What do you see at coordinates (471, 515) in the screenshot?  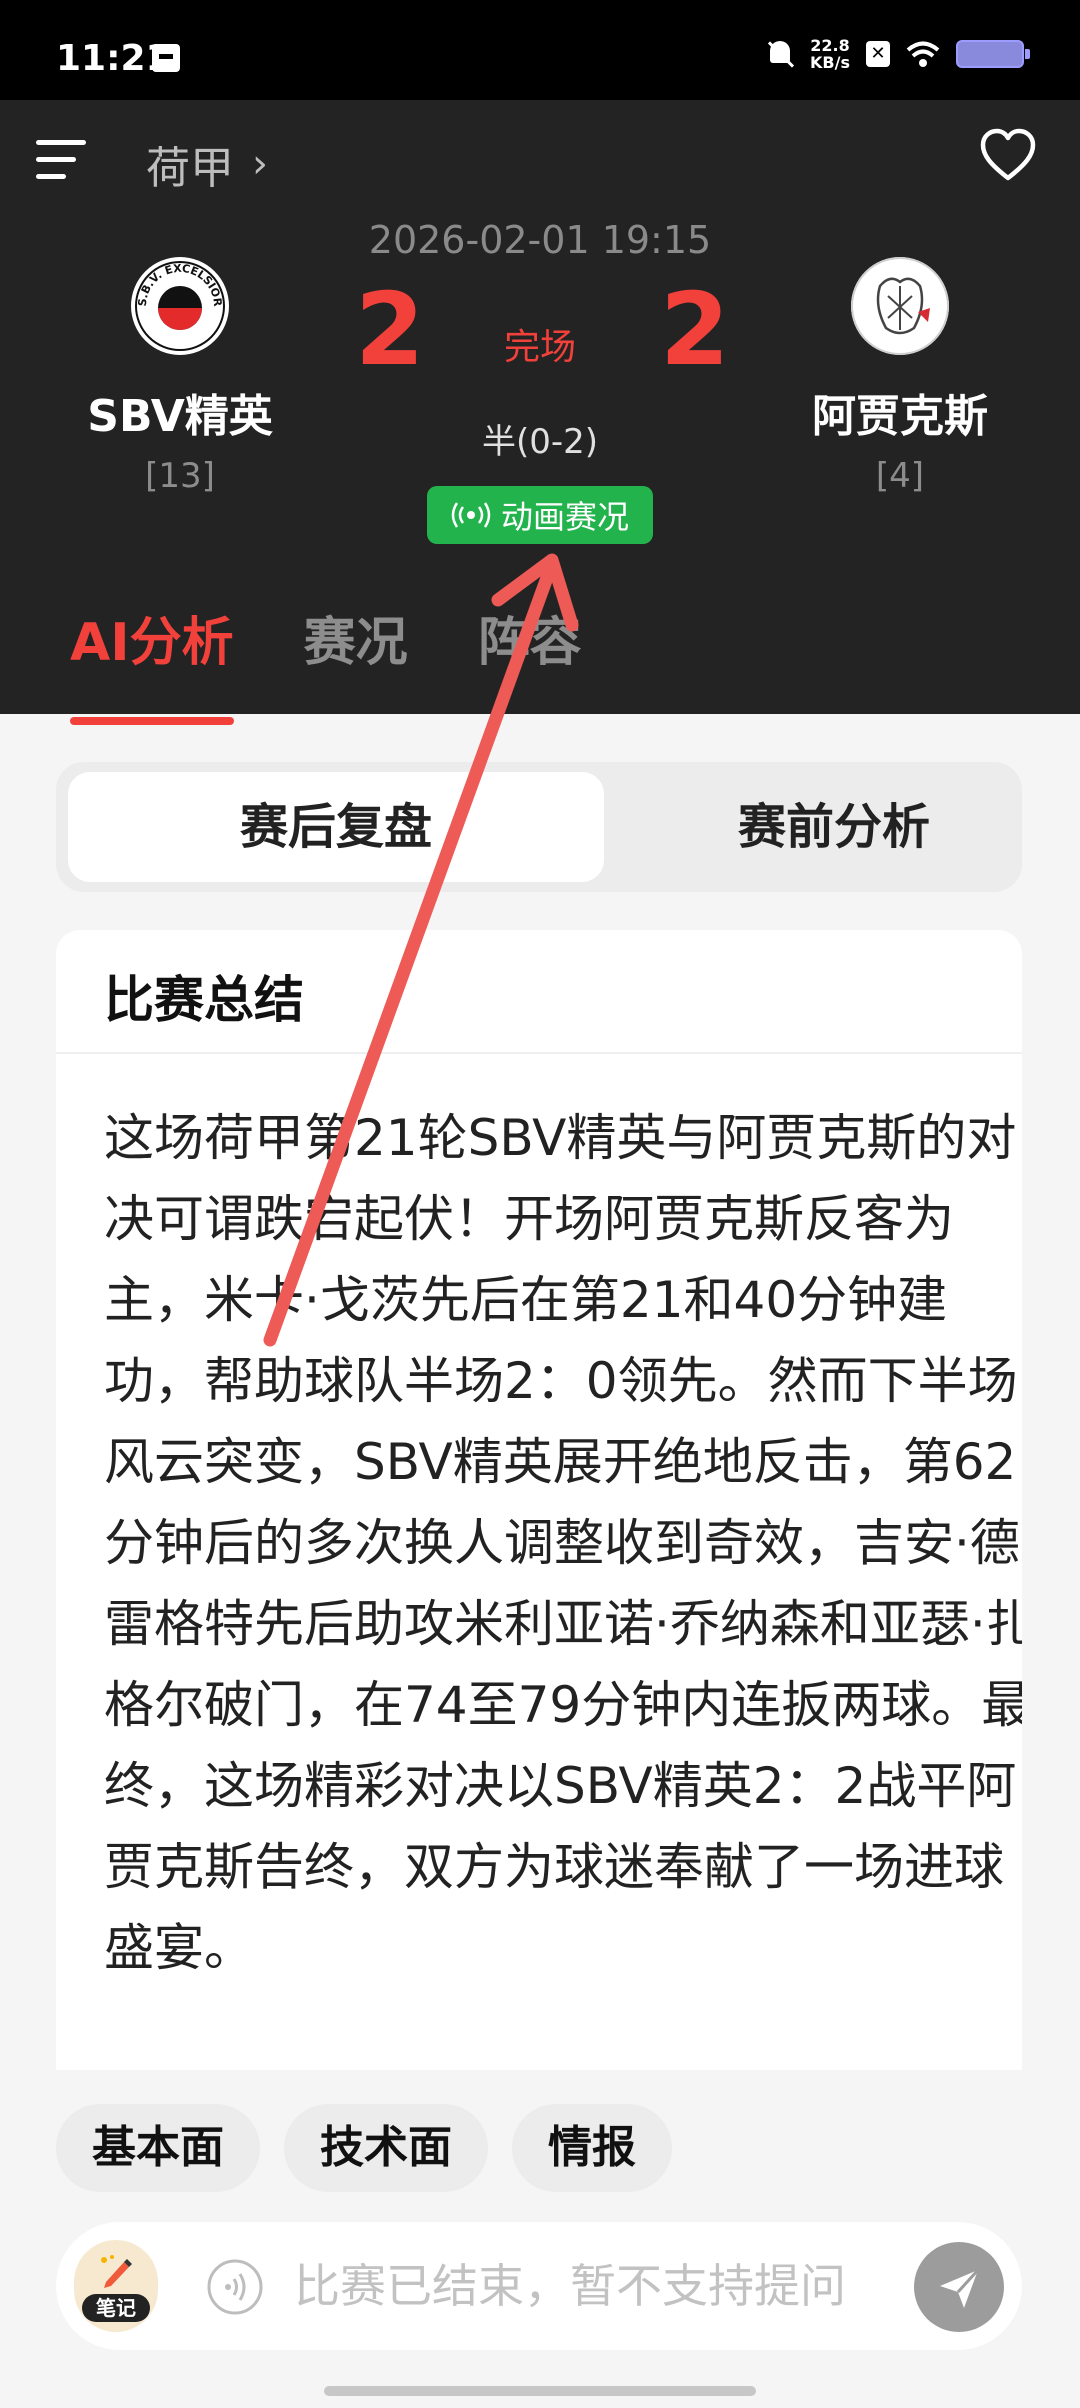 I see `broadcast-icon` at bounding box center [471, 515].